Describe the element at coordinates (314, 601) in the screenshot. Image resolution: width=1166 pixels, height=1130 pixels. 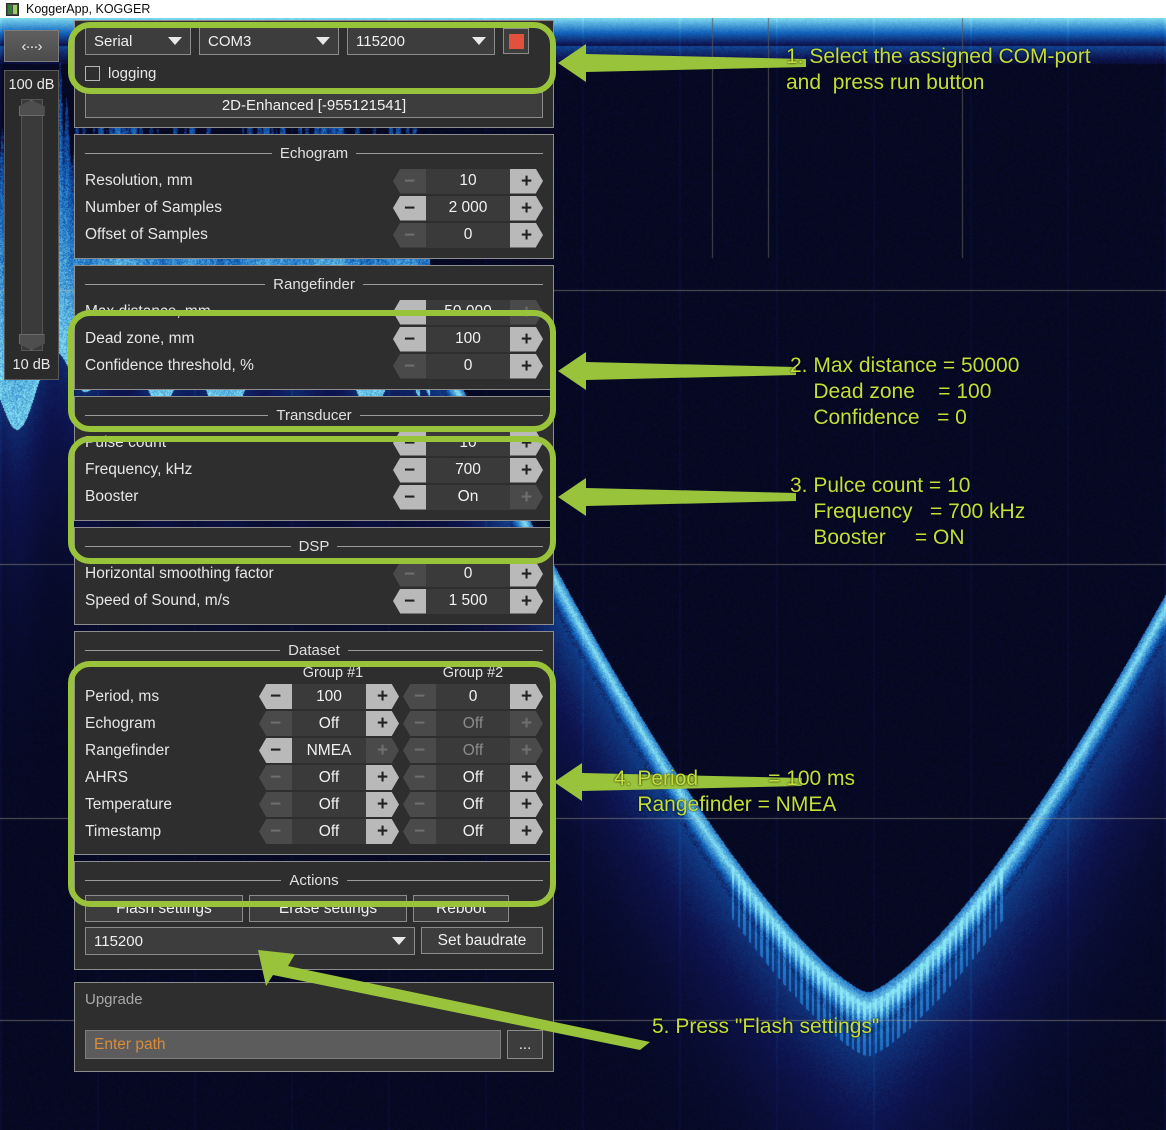
I see `setting-row: Speed of Sound, m/s −1 500 +` at that location.